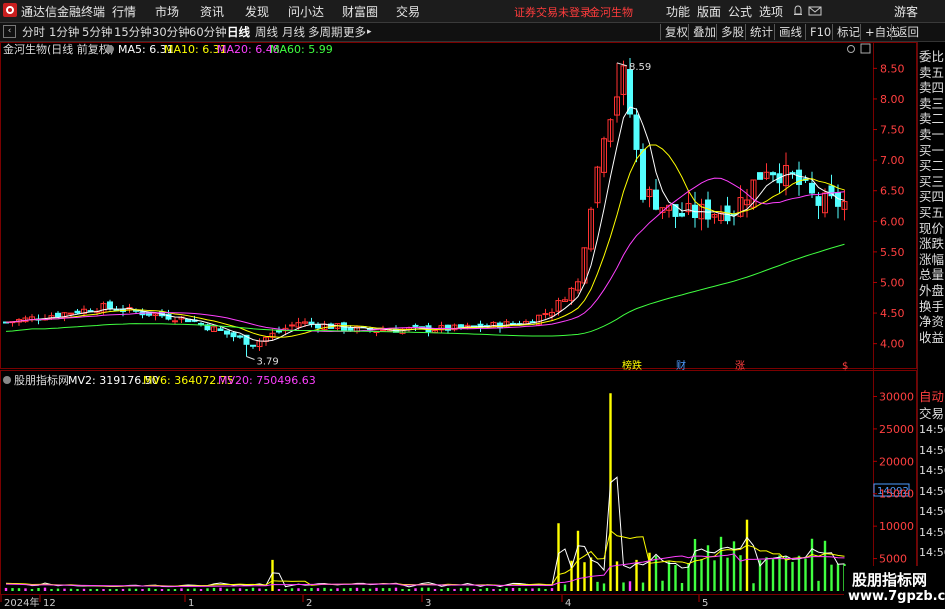 The image size is (945, 609). I want to click on main-chart-title: 金河生物(日线 前复权), so click(58, 49).